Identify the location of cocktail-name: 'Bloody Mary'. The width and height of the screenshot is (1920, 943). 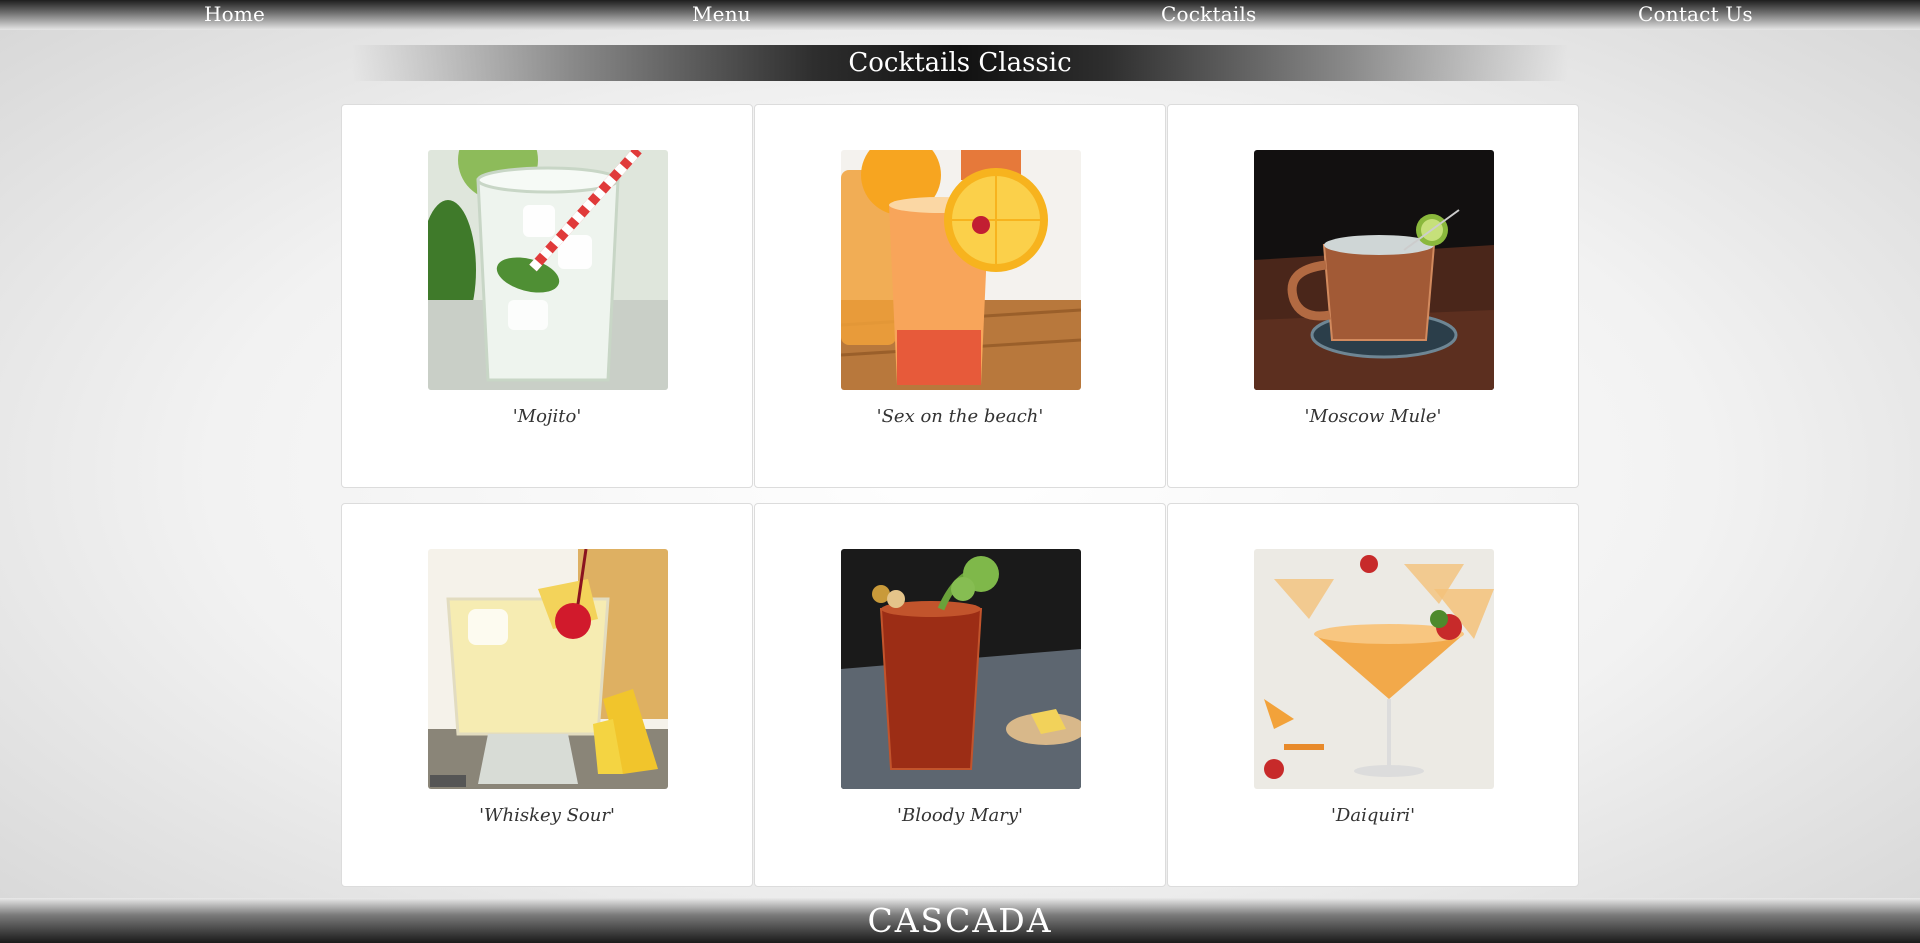
(960, 815).